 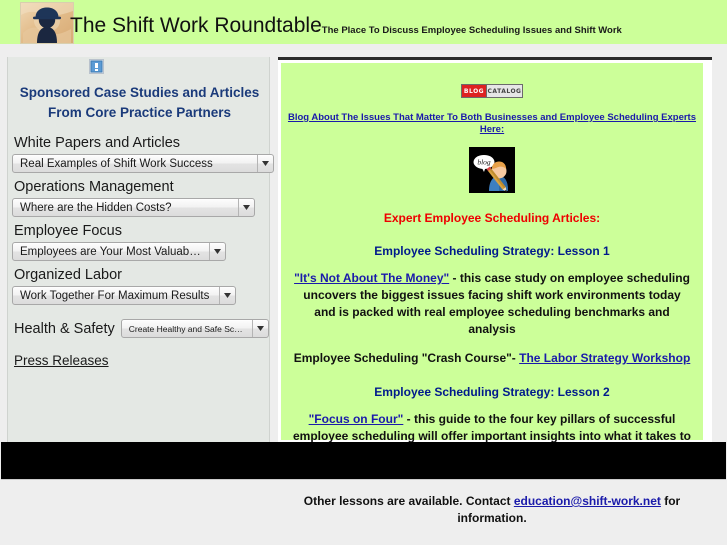 What do you see at coordinates (190, 328) in the screenshot?
I see `select-value: Create Healthy and Safe Schedules` at bounding box center [190, 328].